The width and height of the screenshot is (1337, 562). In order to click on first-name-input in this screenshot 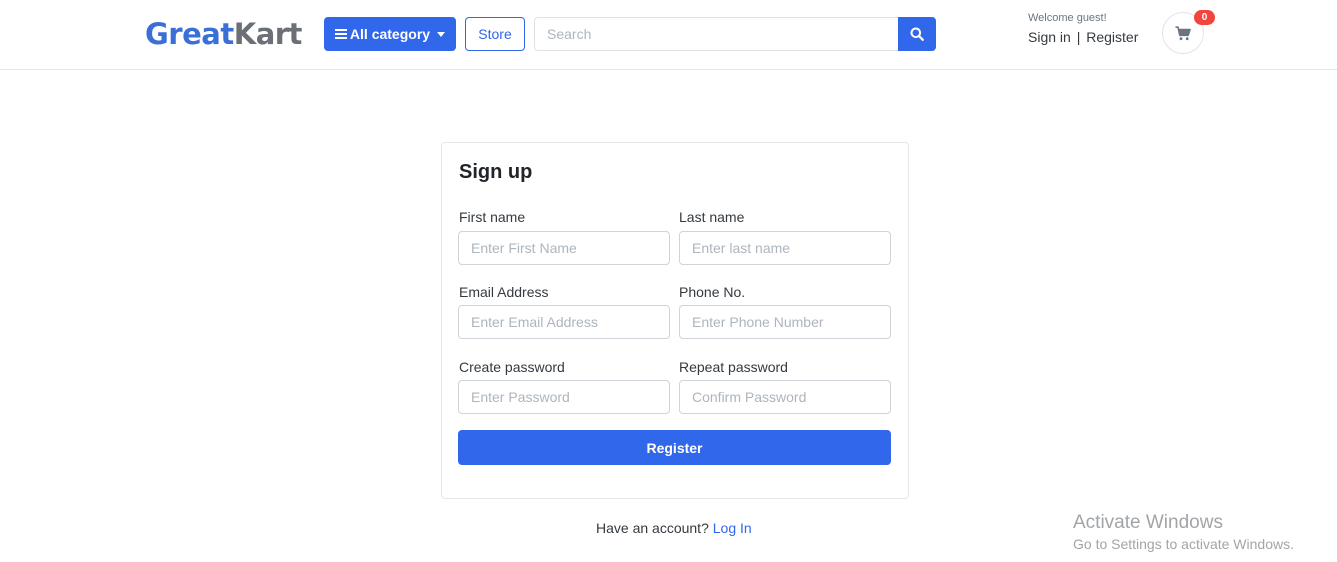, I will do `click(564, 248)`.